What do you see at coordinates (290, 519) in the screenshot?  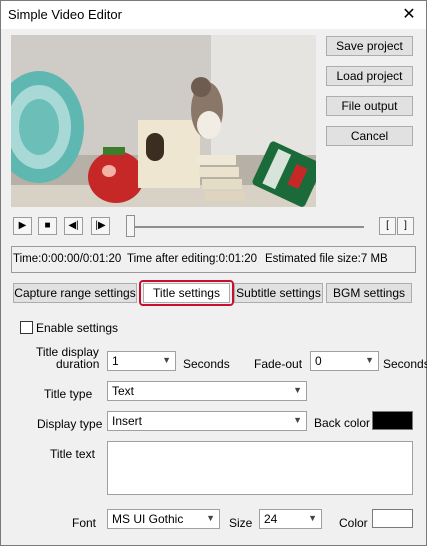 I see `size-select: 24 ▼` at bounding box center [290, 519].